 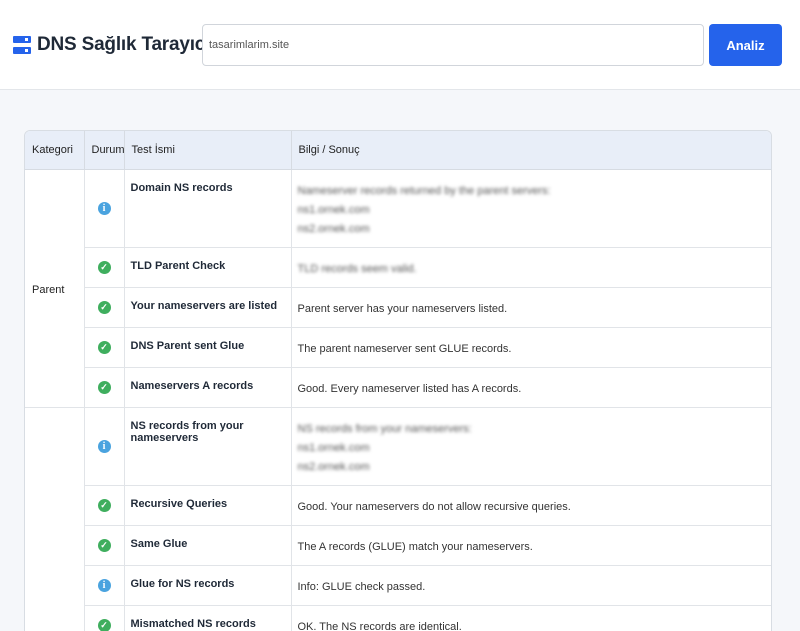 What do you see at coordinates (55, 150) in the screenshot?
I see `col-header-kategori: Kategori` at bounding box center [55, 150].